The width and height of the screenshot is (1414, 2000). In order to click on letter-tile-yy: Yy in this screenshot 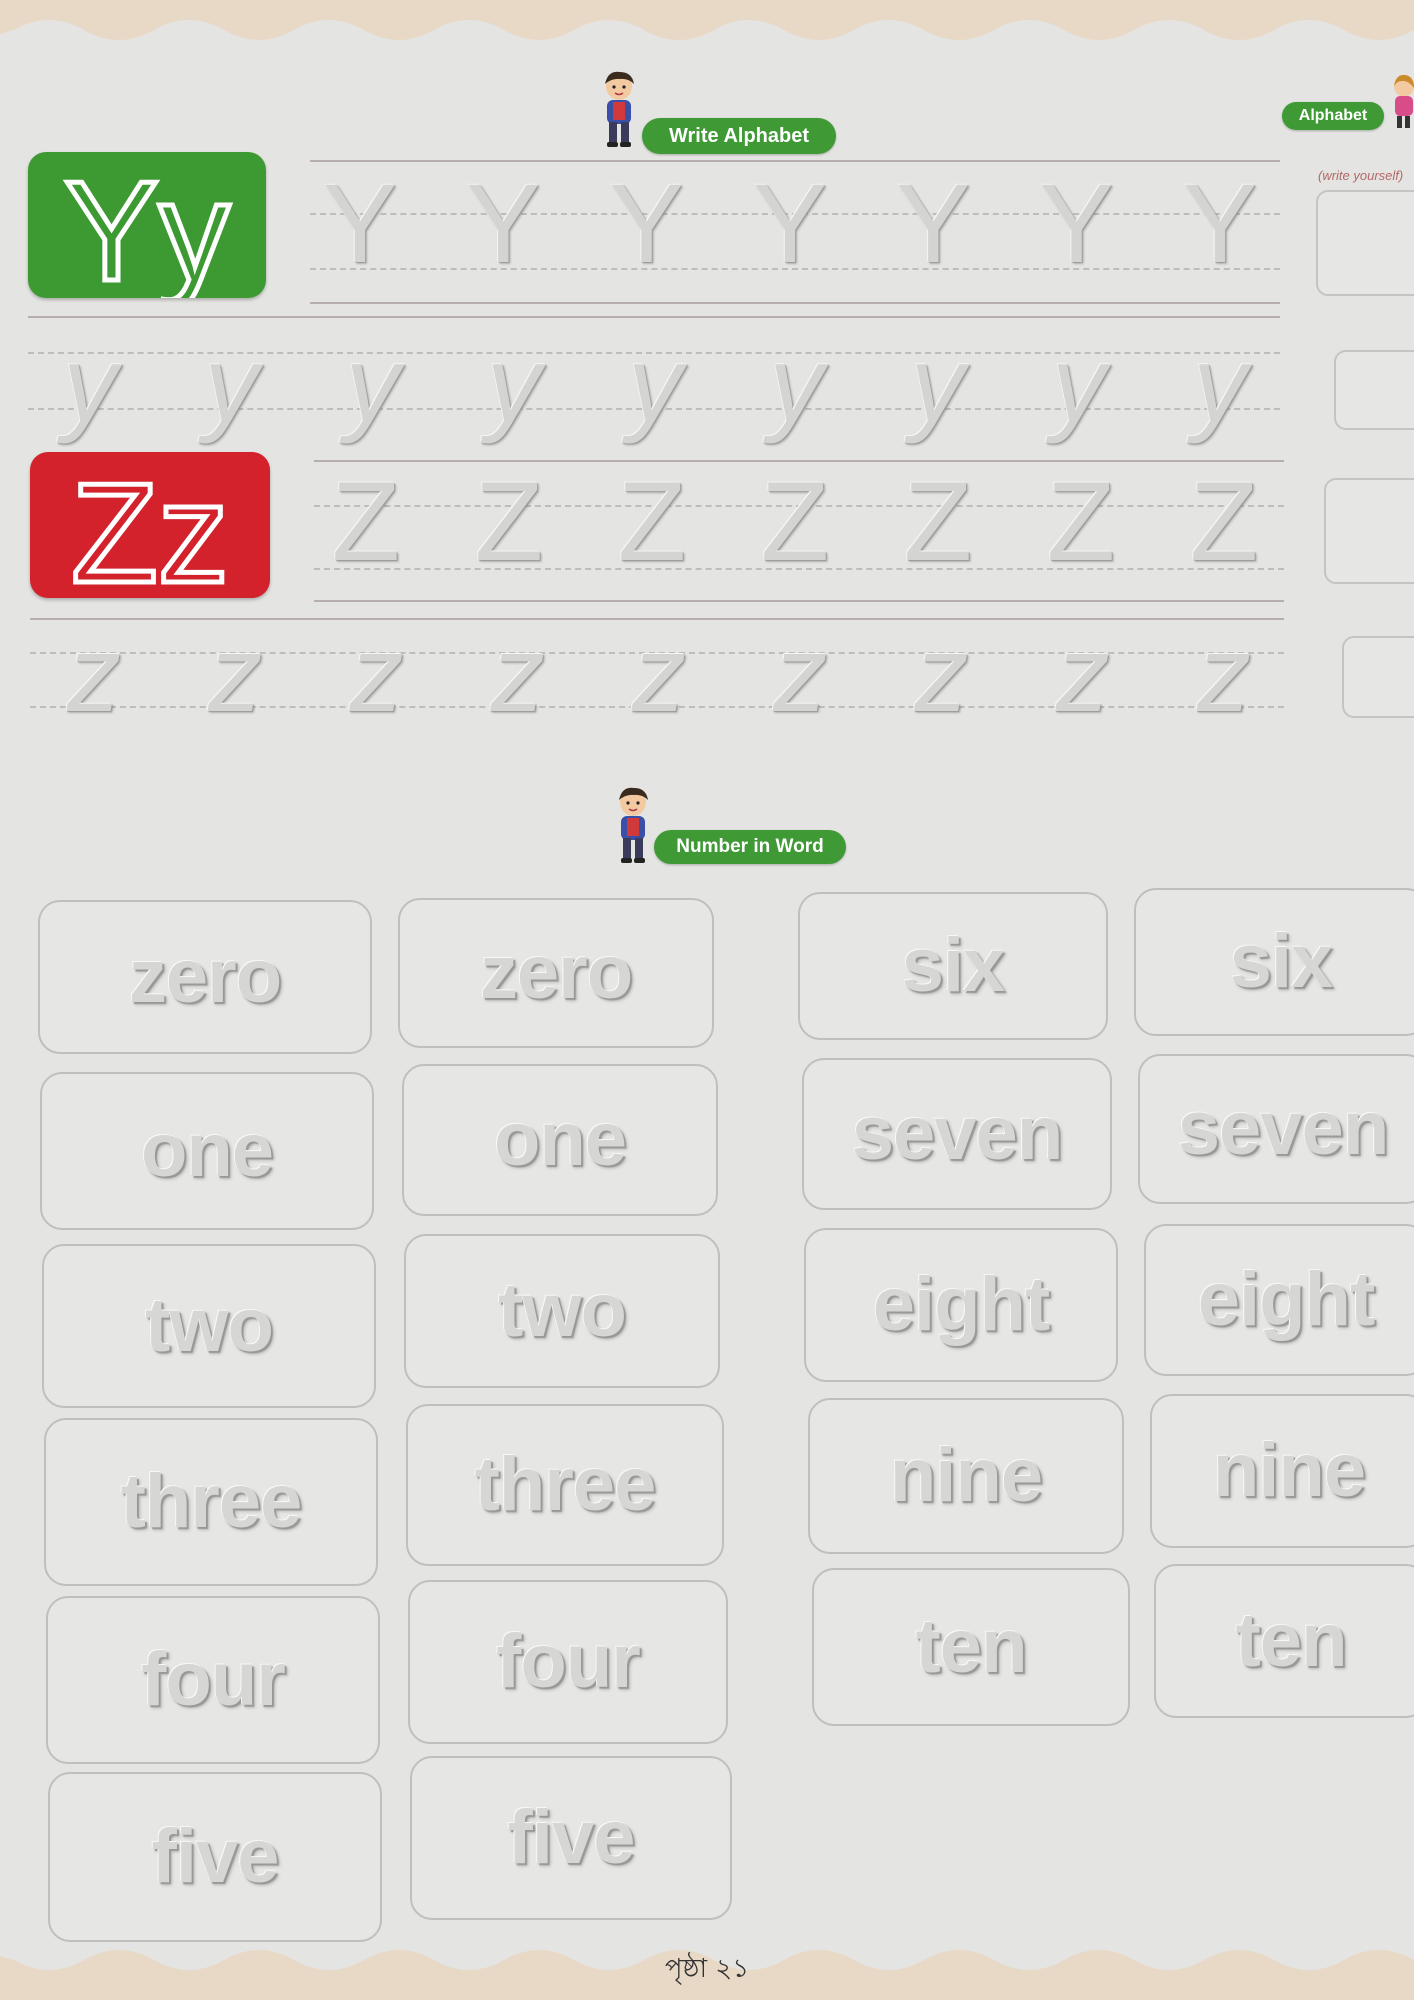, I will do `click(147, 225)`.